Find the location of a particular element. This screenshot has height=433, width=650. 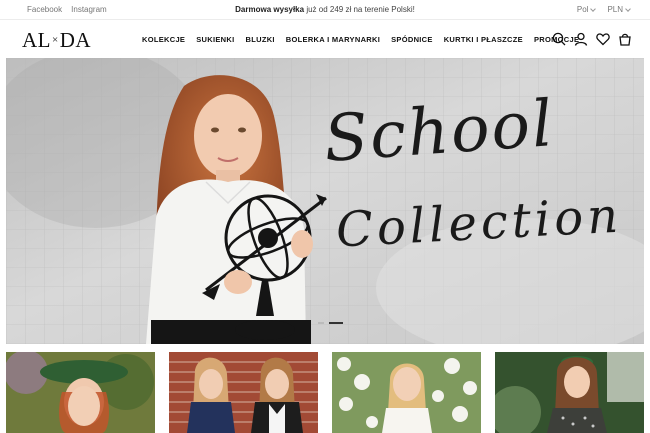

nav-item-bluzki: BLUZKI is located at coordinates (260, 39).